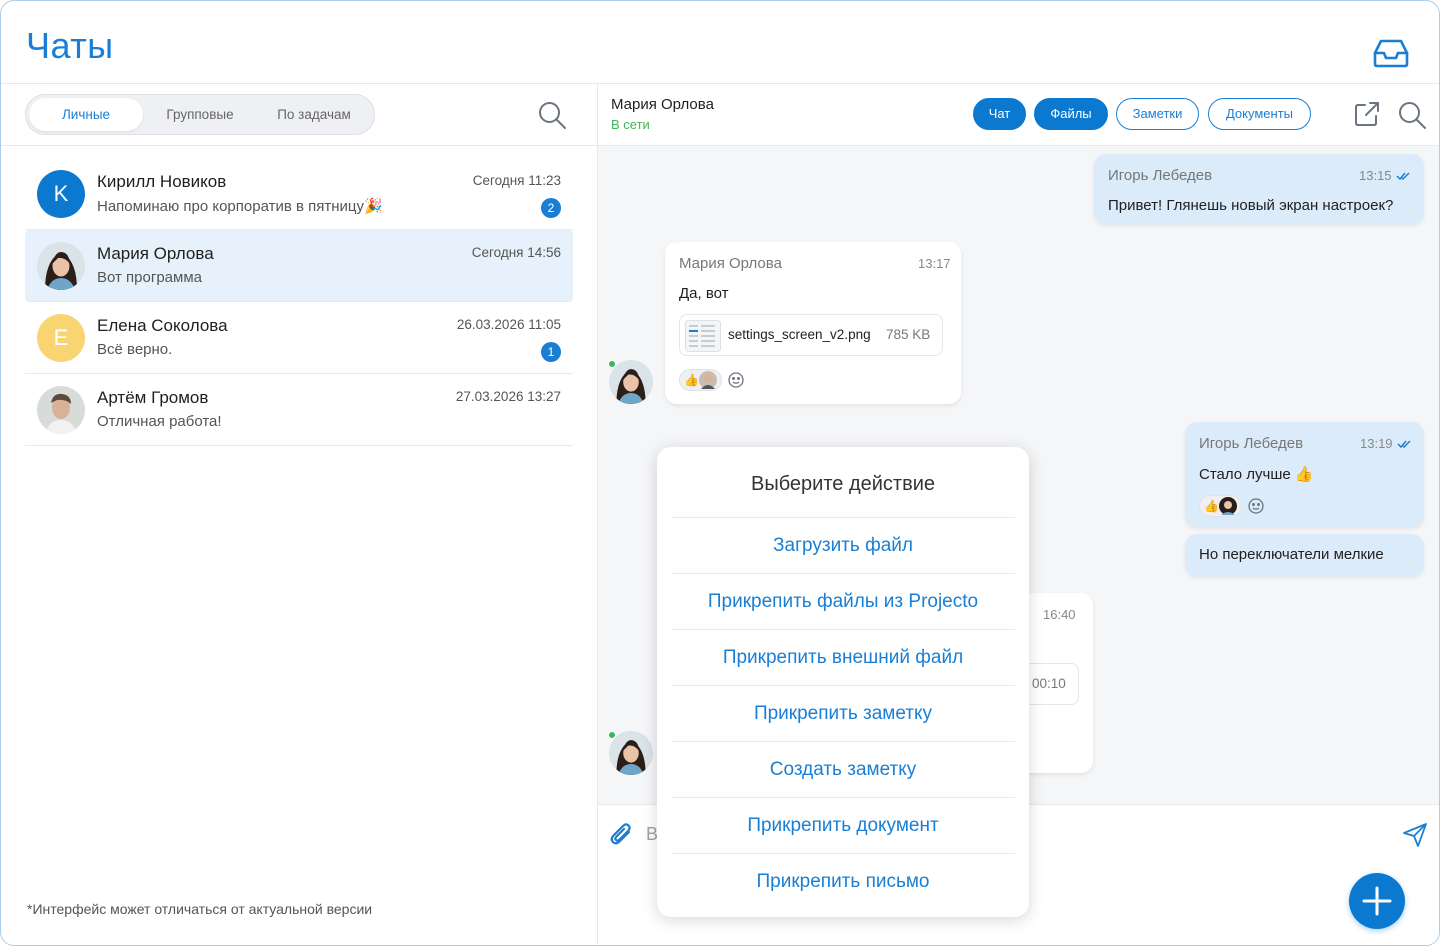 The height and width of the screenshot is (946, 1440). I want to click on action-attach-projecto-files: Прикрепить файлы из Projecto, so click(843, 601).